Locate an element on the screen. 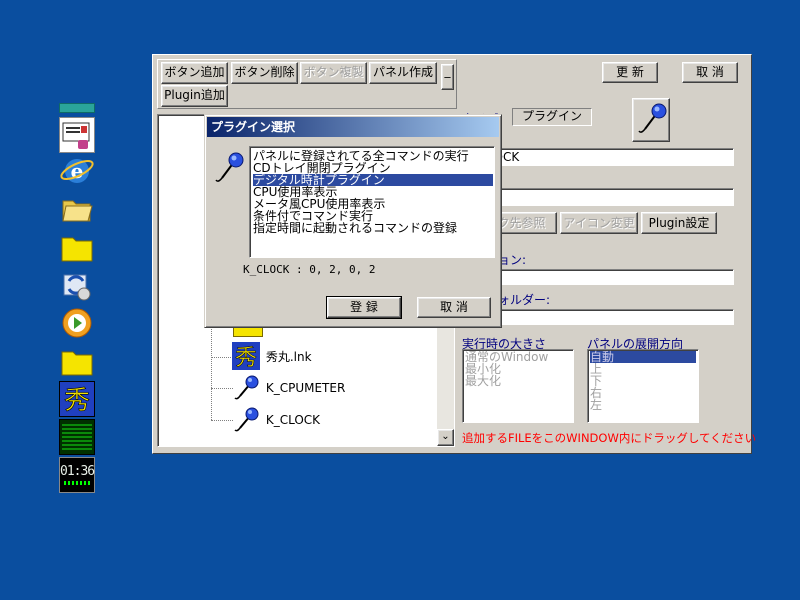 This screenshot has height=600, width=800. digital-clock: 01:36 is located at coordinates (77, 475).